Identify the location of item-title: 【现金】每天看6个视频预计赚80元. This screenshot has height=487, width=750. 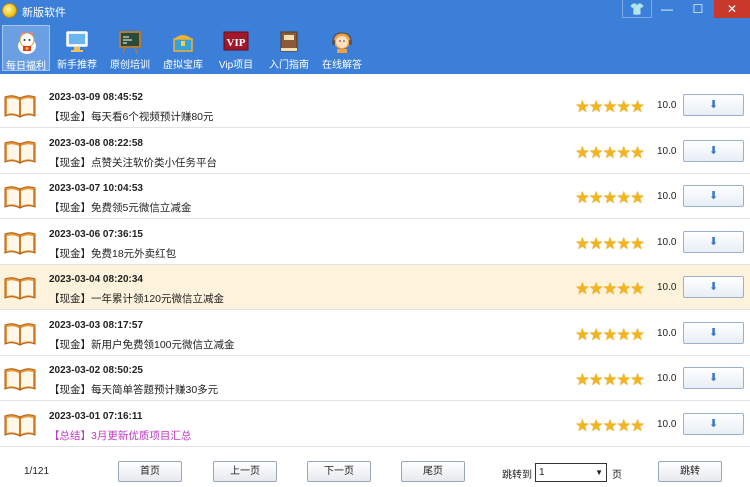
(131, 116).